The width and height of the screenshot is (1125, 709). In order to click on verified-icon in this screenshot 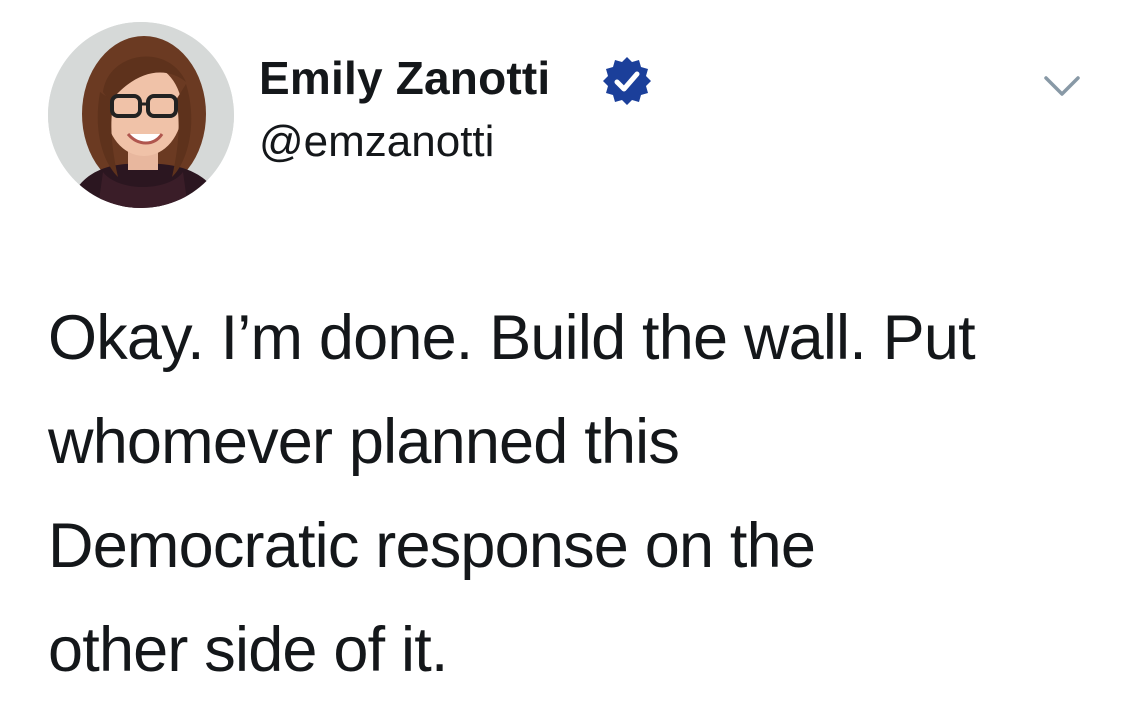, I will do `click(627, 81)`.